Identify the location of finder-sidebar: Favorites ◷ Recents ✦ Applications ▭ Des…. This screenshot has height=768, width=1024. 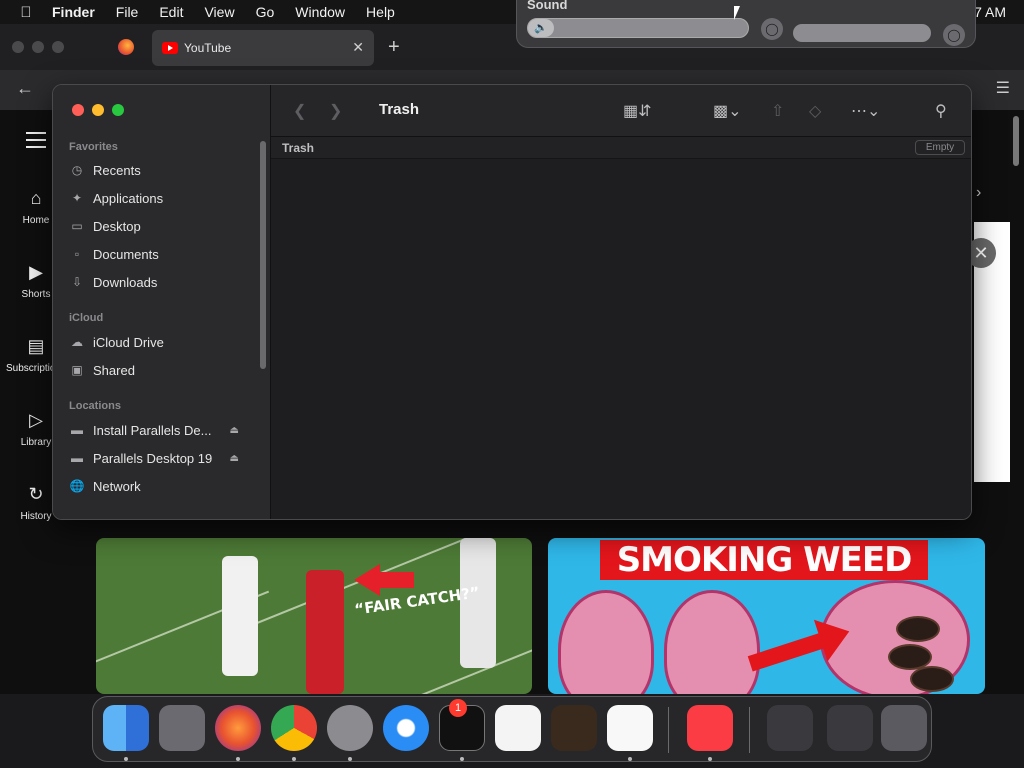
(162, 302).